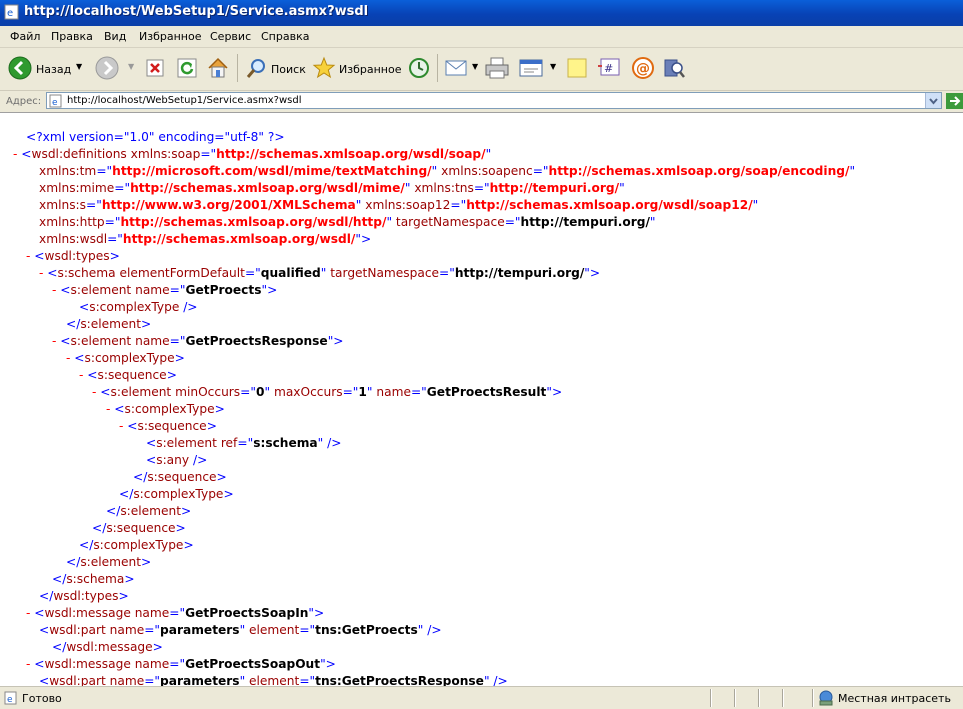  What do you see at coordinates (444, 188) in the screenshot?
I see `xml-token: xmlns:tns` at bounding box center [444, 188].